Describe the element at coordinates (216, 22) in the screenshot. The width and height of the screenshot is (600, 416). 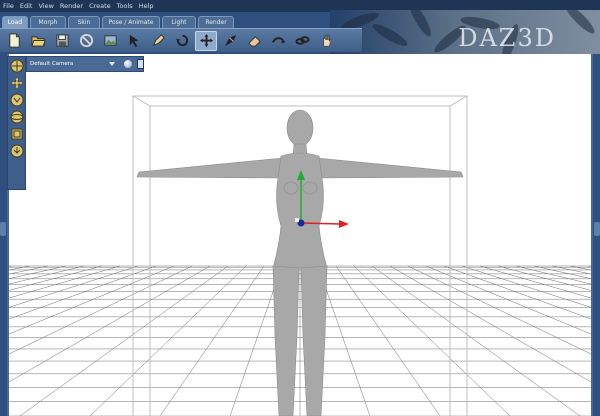
I see `tab-render: Render` at that location.